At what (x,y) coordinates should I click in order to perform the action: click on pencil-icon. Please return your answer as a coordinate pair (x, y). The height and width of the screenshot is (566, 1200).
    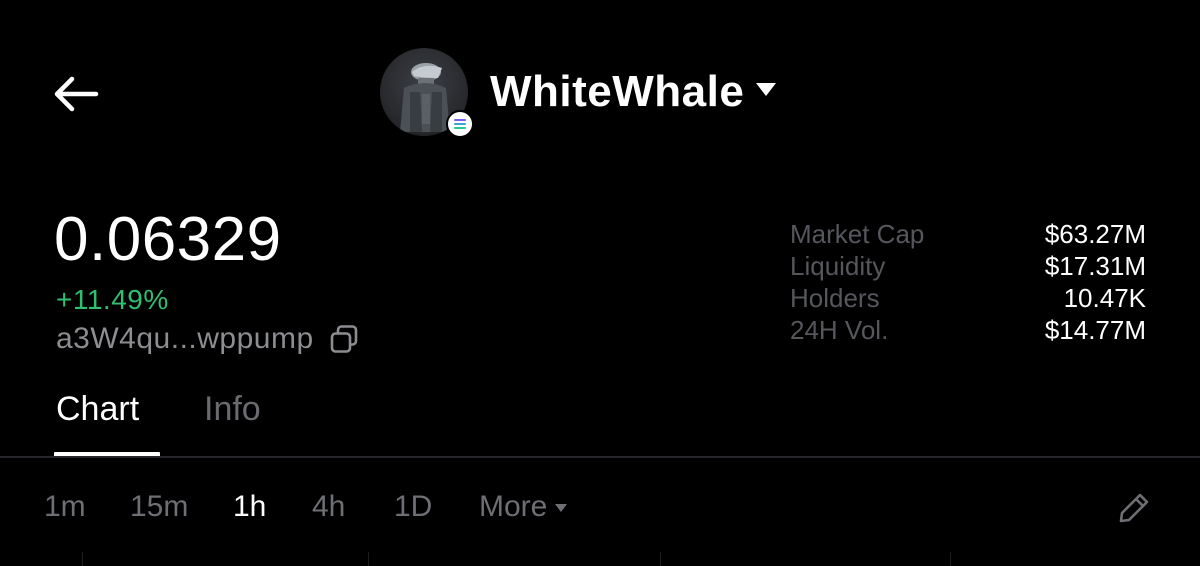
    Looking at the image, I should click on (1134, 508).